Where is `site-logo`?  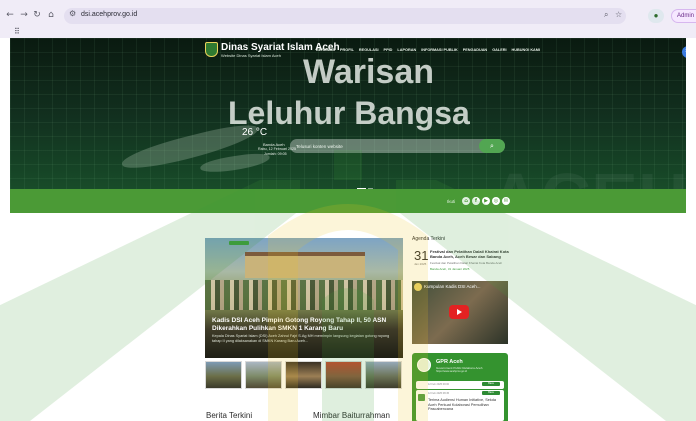 site-logo is located at coordinates (211, 49).